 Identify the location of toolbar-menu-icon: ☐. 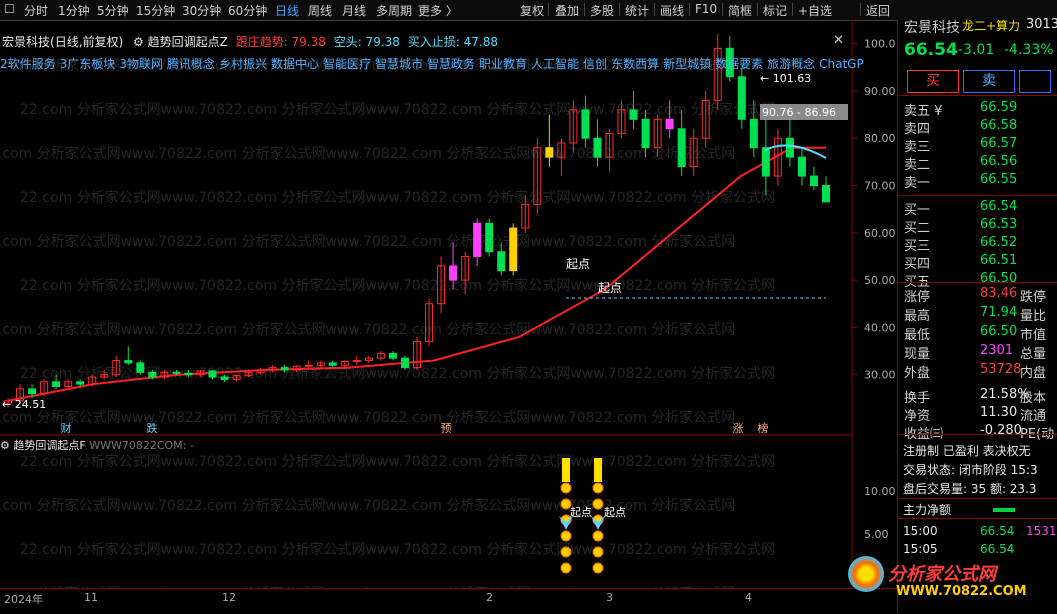
(9, 9).